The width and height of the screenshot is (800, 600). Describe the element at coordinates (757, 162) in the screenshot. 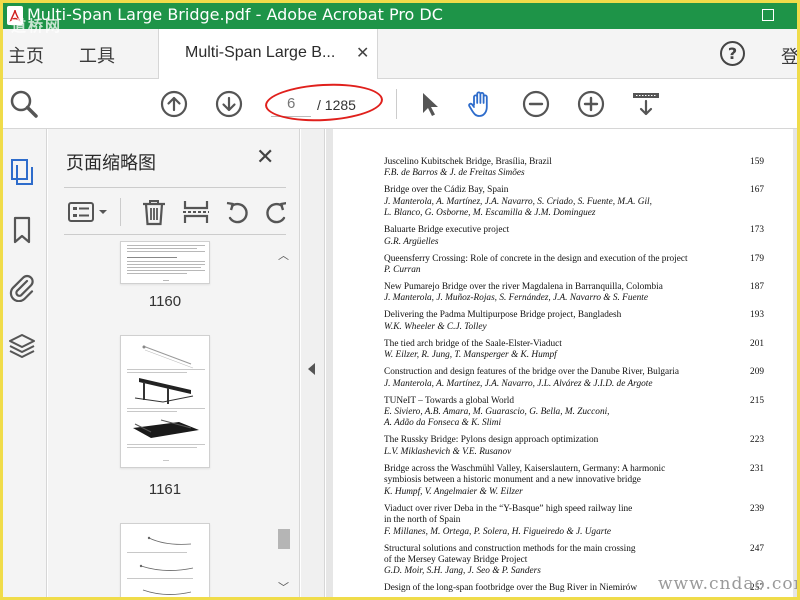

I see `toc-entry-page: 159` at that location.